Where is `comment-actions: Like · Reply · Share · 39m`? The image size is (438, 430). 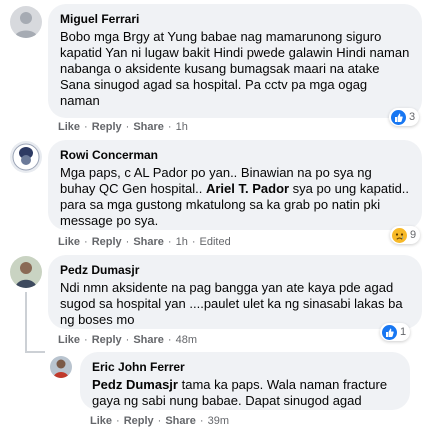 comment-actions: Like · Reply · Share · 39m is located at coordinates (159, 421).